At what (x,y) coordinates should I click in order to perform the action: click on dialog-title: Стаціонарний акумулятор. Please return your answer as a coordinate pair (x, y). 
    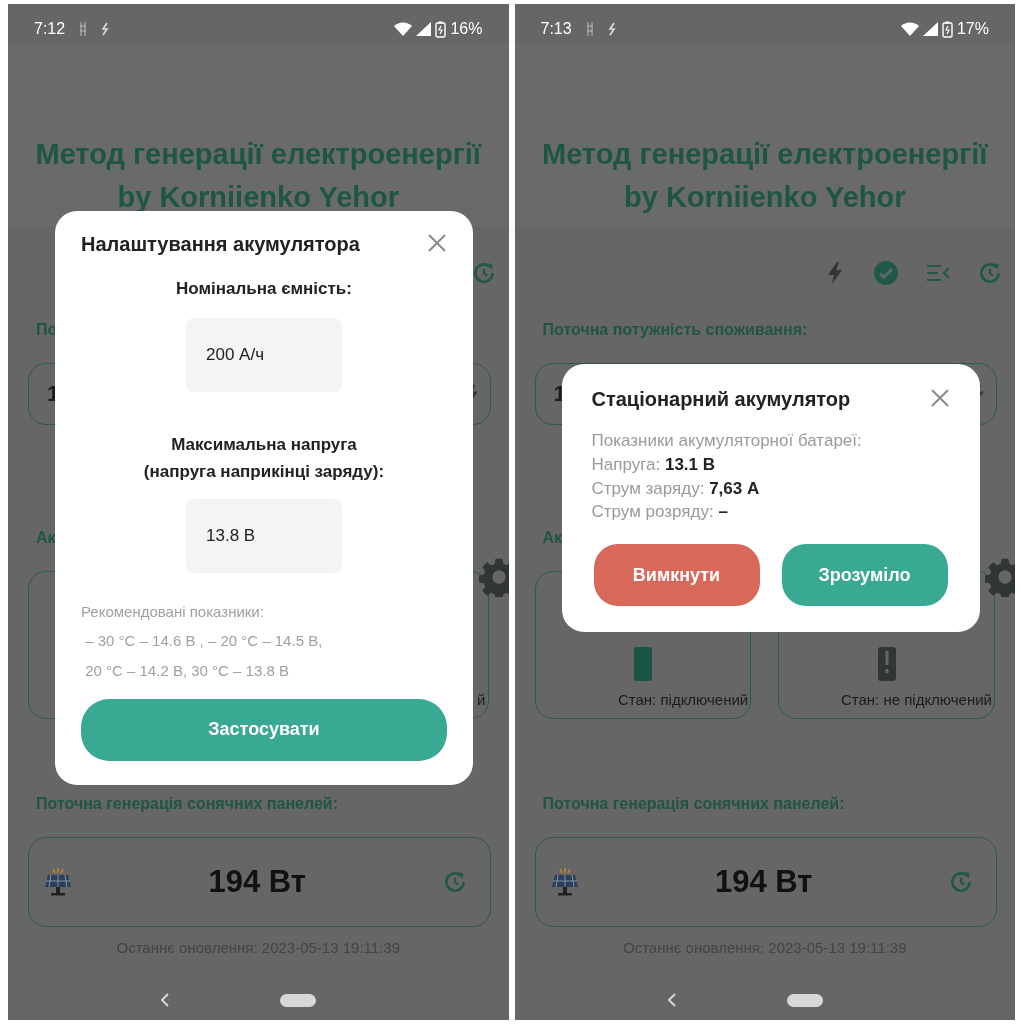
    Looking at the image, I should click on (721, 399).